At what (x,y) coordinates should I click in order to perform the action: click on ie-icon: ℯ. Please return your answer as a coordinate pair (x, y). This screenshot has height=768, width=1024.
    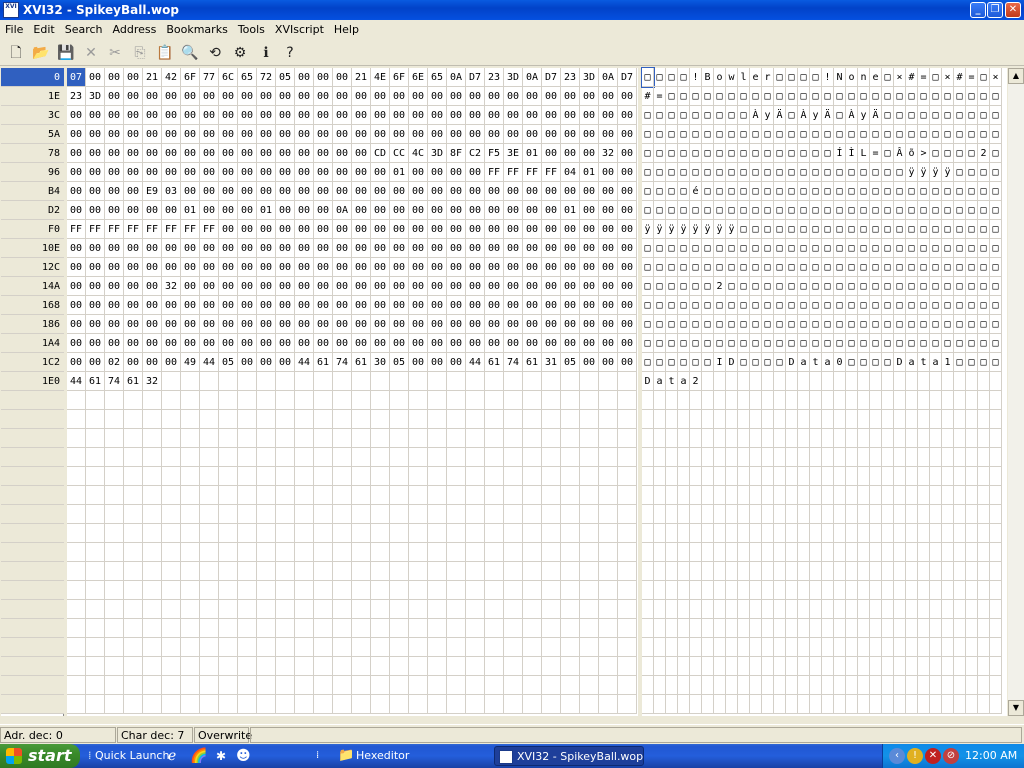
    Looking at the image, I should click on (172, 756).